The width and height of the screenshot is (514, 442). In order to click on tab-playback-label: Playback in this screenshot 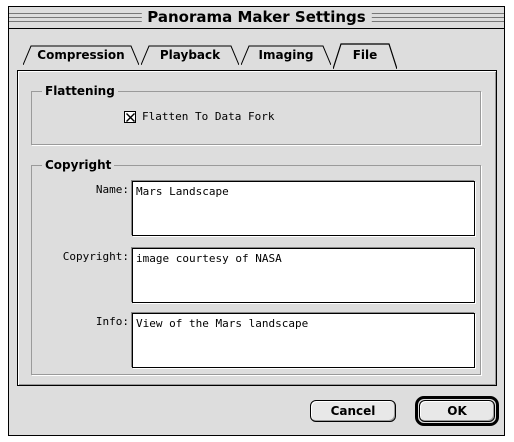, I will do `click(190, 55)`.